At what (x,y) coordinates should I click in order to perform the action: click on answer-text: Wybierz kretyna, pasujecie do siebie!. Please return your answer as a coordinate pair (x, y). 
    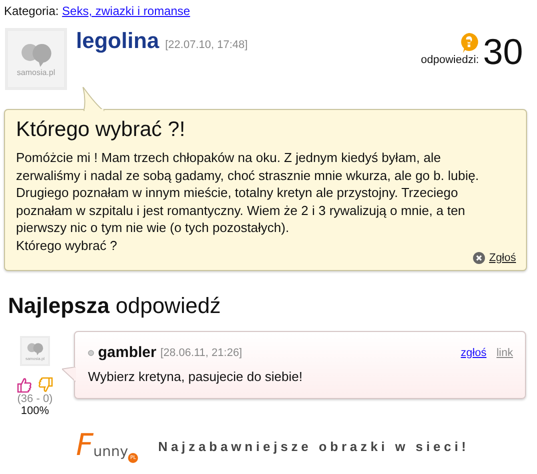
    Looking at the image, I should click on (196, 376).